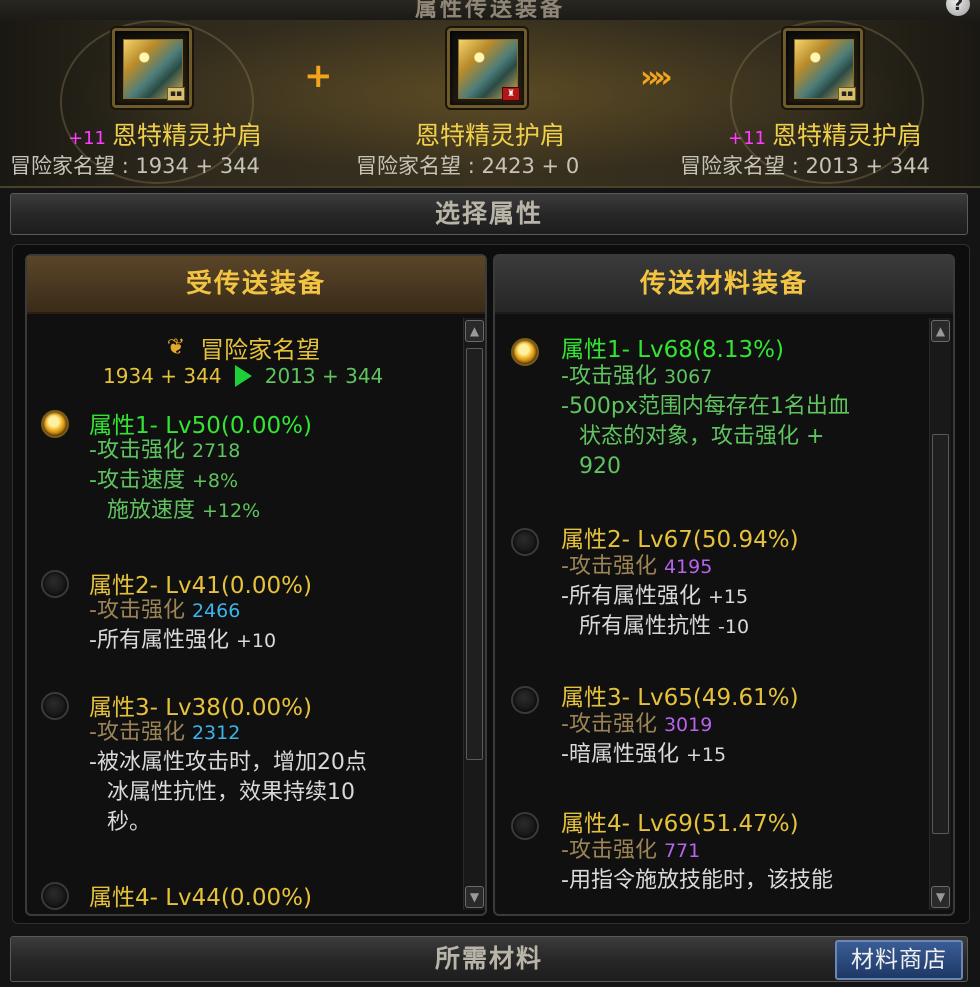 This screenshot has width=980, height=987. What do you see at coordinates (228, 762) in the screenshot?
I see `option-line: -被冰属性攻击时，增加20点` at bounding box center [228, 762].